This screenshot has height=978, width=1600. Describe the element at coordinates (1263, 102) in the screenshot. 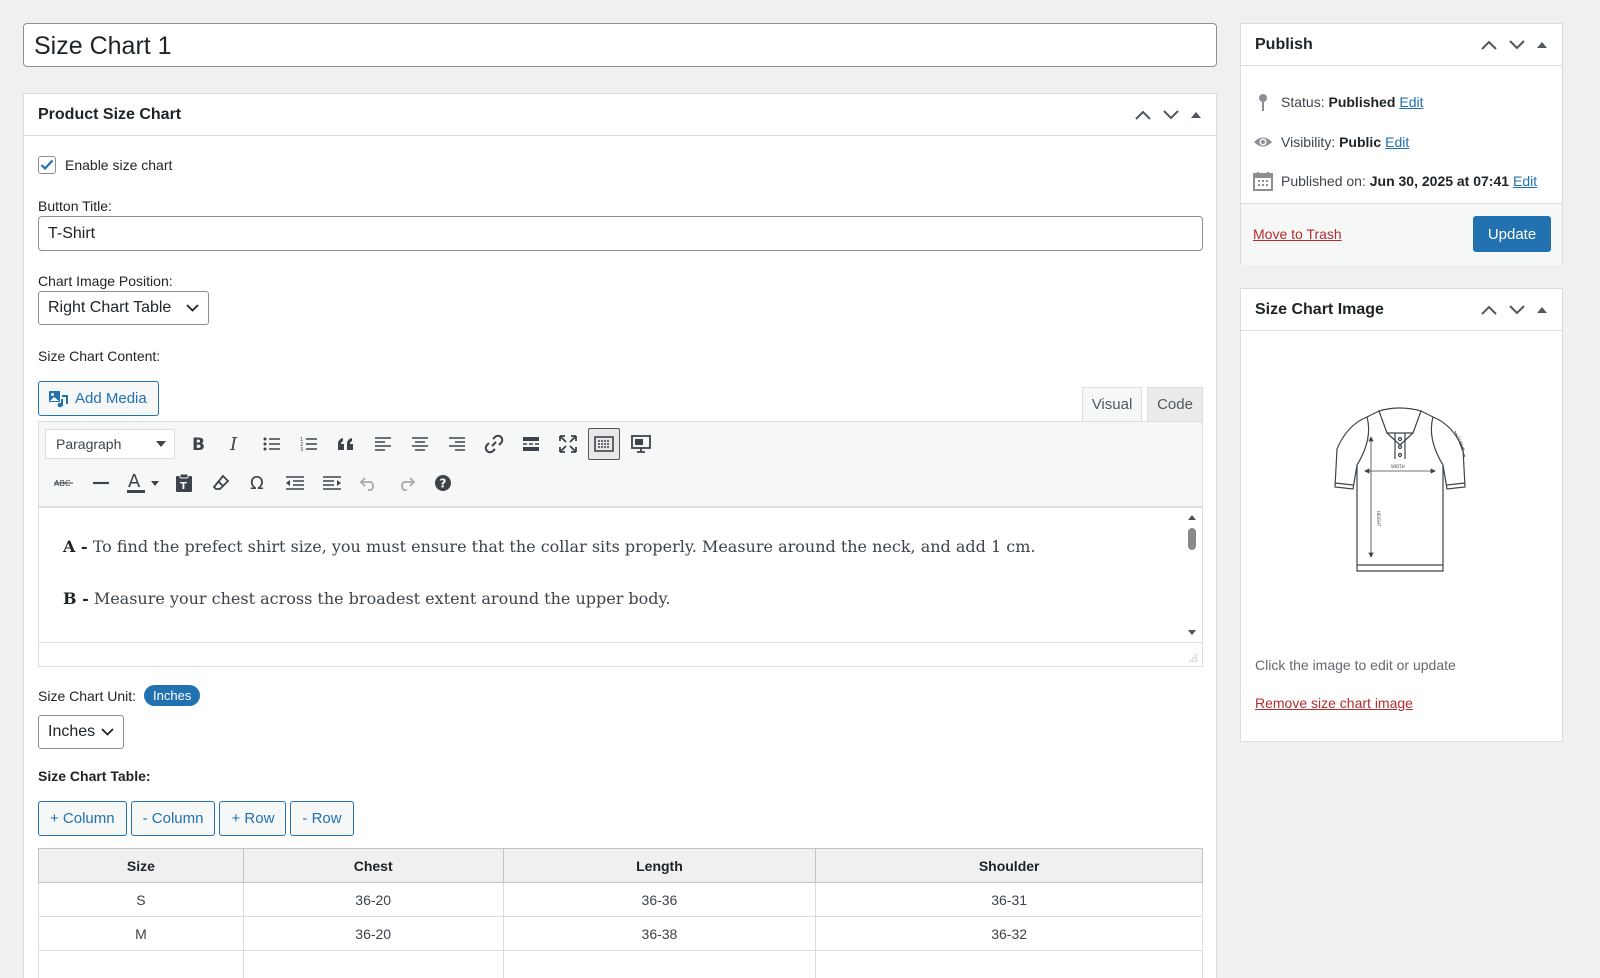

I see `pin-icon` at that location.